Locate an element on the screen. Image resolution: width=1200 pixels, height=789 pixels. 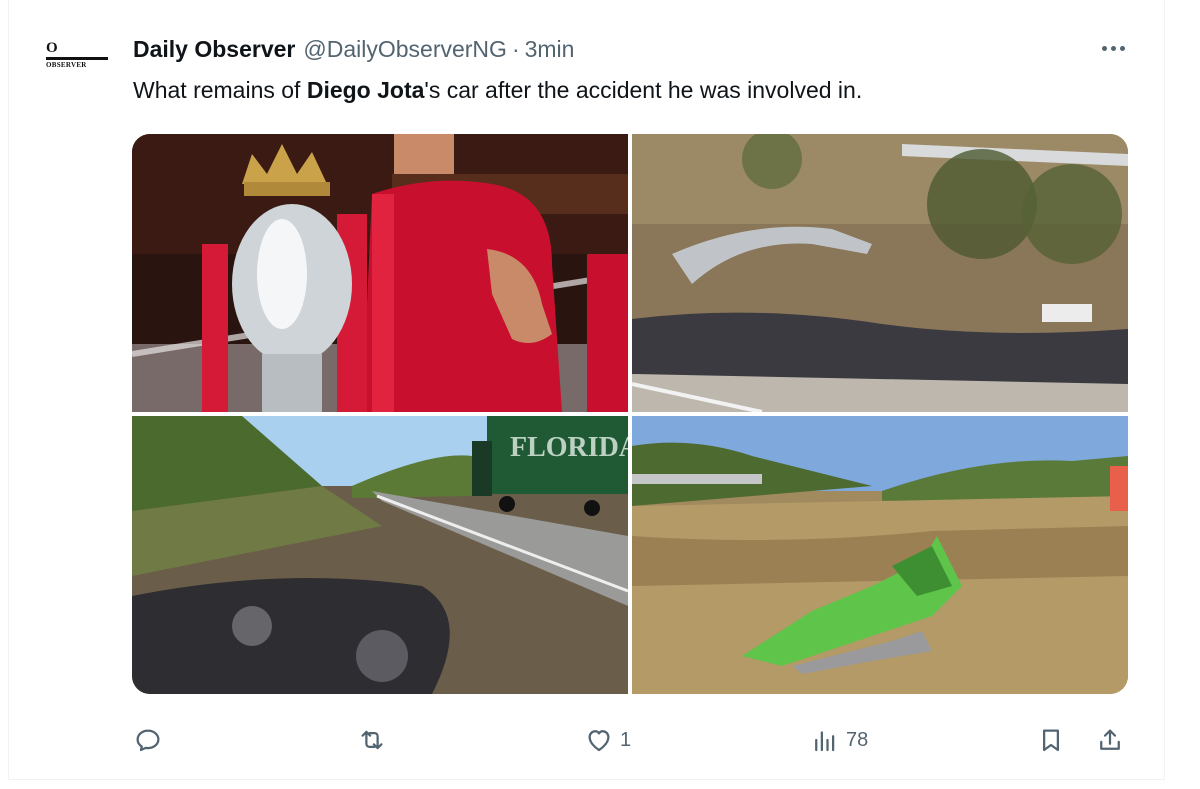
heart-icon is located at coordinates (599, 741).